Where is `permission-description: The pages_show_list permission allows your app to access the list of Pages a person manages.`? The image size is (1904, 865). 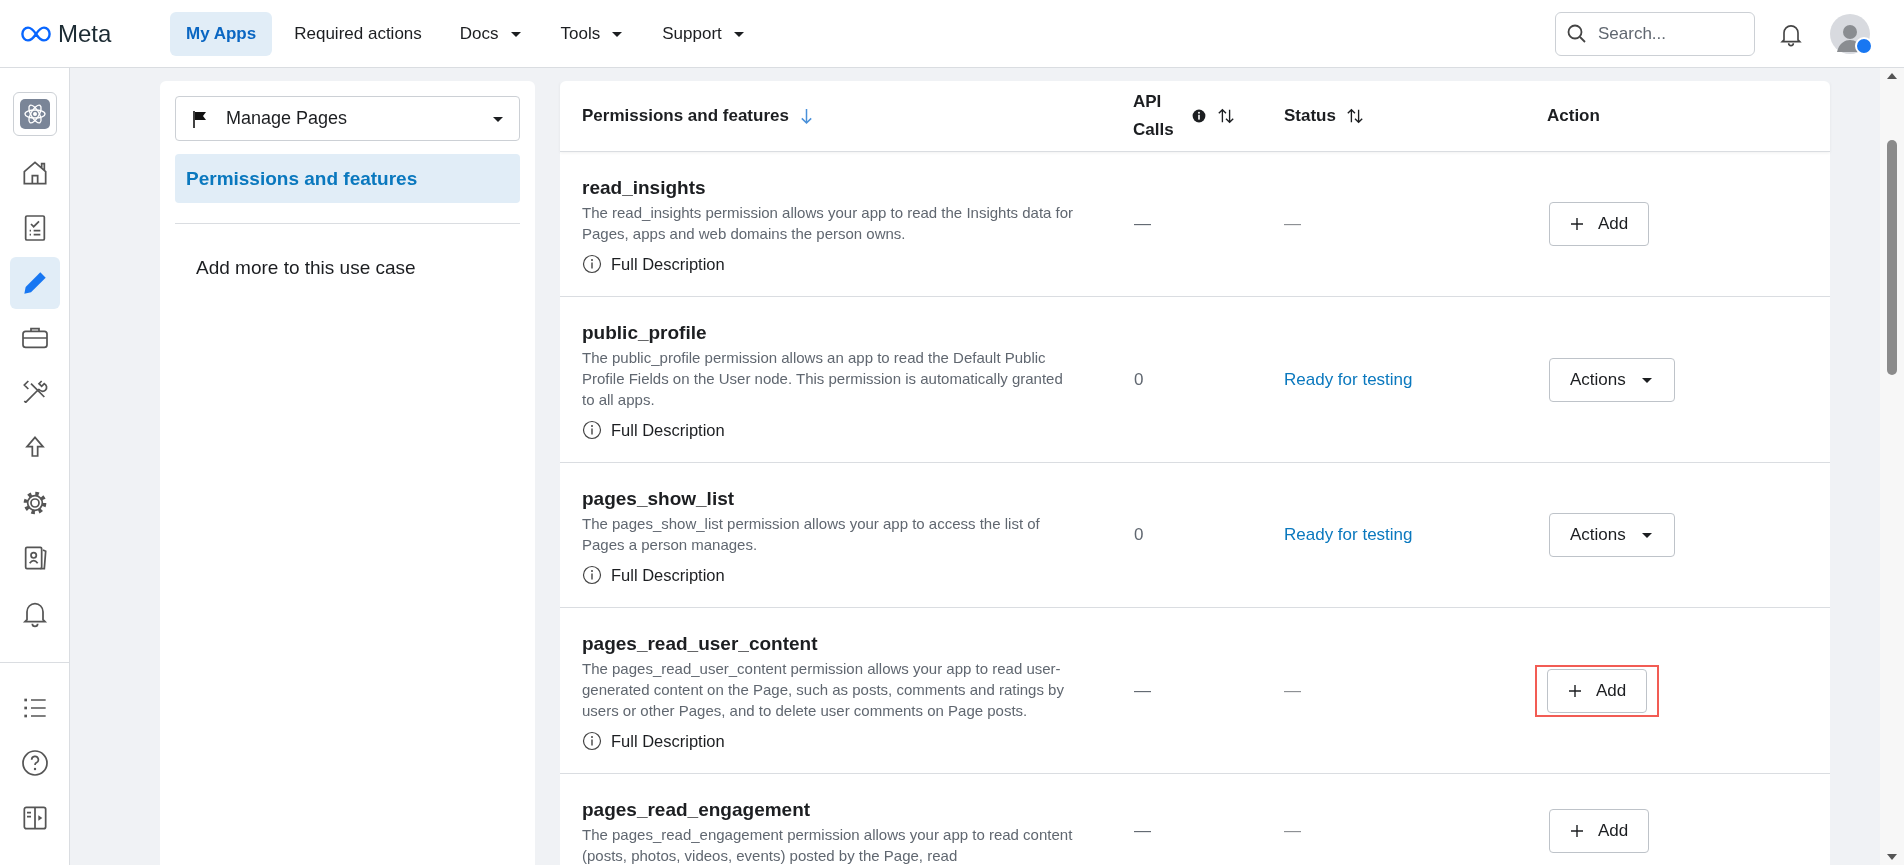 permission-description: The pages_show_list permission allows your app to access the list of Pages a person manages. is located at coordinates (811, 534).